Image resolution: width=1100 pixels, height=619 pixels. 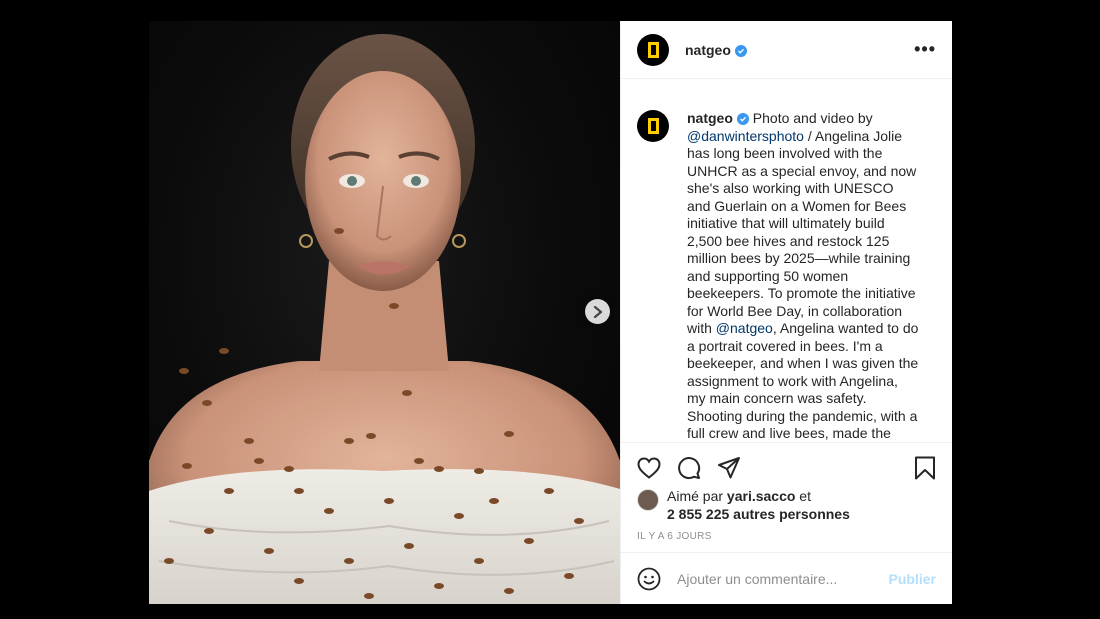 I want to click on caption-mention-photographer: @danwintersphoto, so click(x=745, y=136).